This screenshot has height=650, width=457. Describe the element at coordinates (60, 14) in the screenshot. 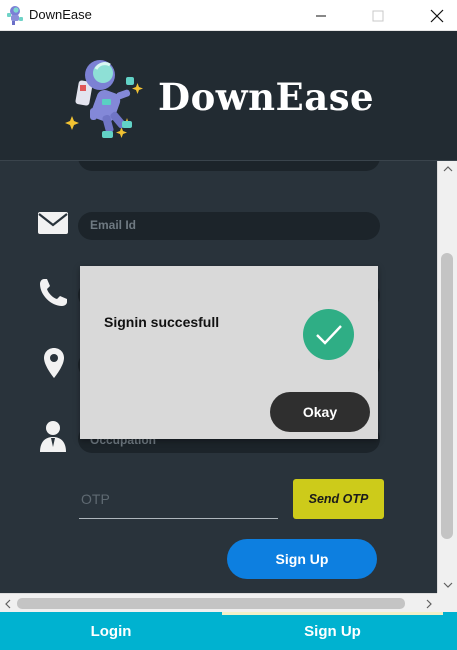

I see `window-title: DownEase` at that location.